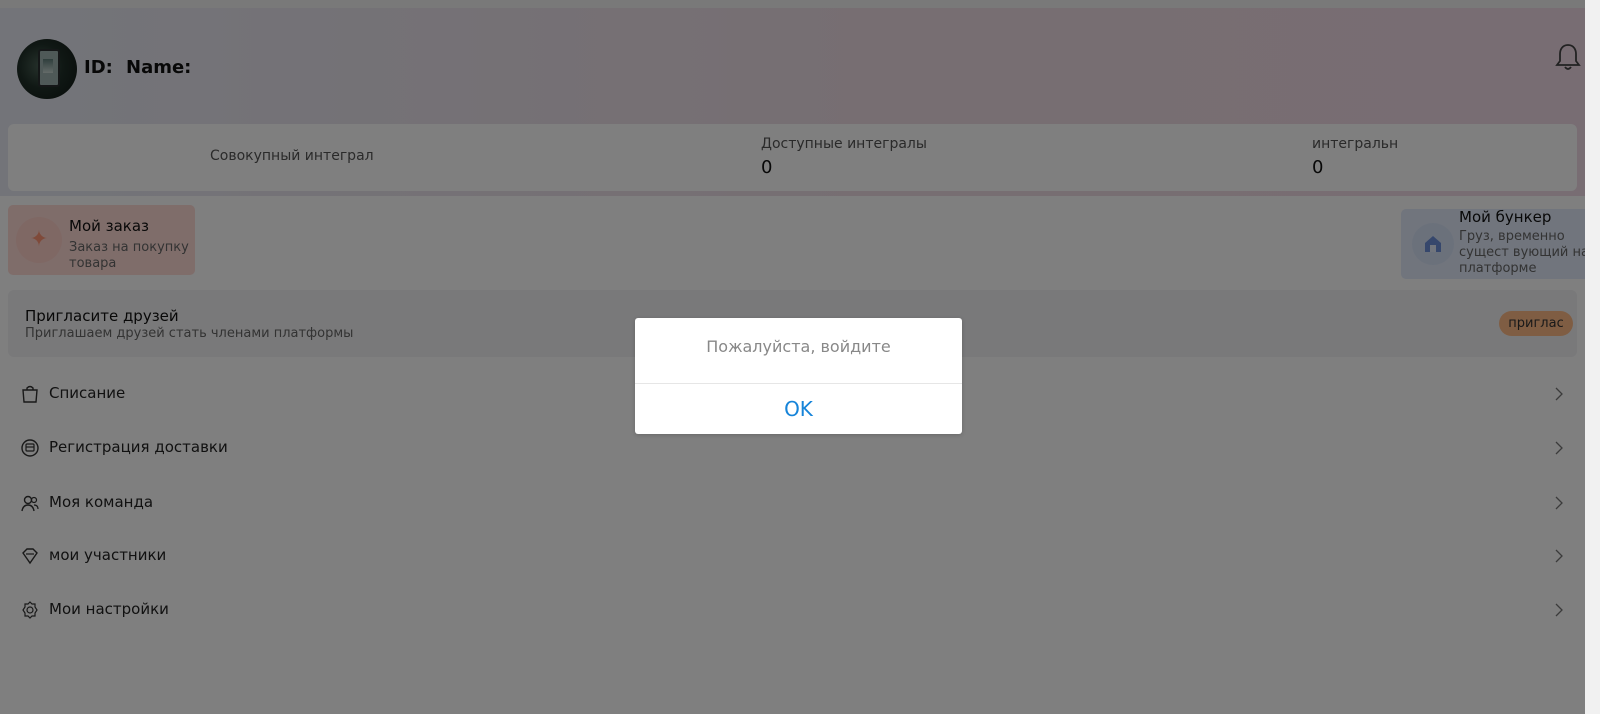  What do you see at coordinates (1592, 357) in the screenshot?
I see `page-scrollbar` at bounding box center [1592, 357].